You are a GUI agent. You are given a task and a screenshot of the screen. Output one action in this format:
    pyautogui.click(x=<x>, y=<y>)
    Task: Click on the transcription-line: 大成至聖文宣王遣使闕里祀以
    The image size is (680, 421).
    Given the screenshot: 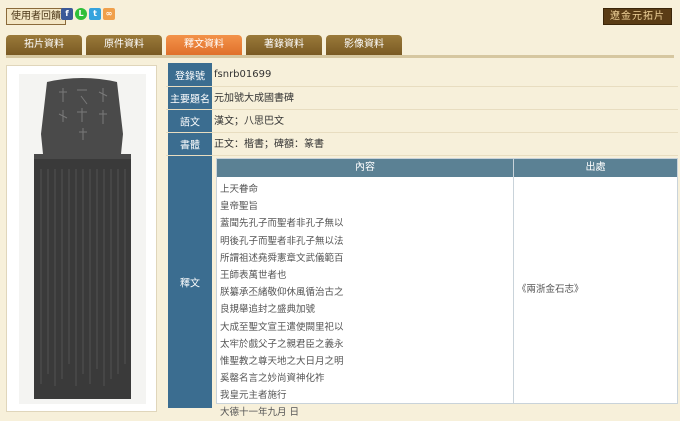 What is the action you would take?
    pyautogui.click(x=282, y=327)
    